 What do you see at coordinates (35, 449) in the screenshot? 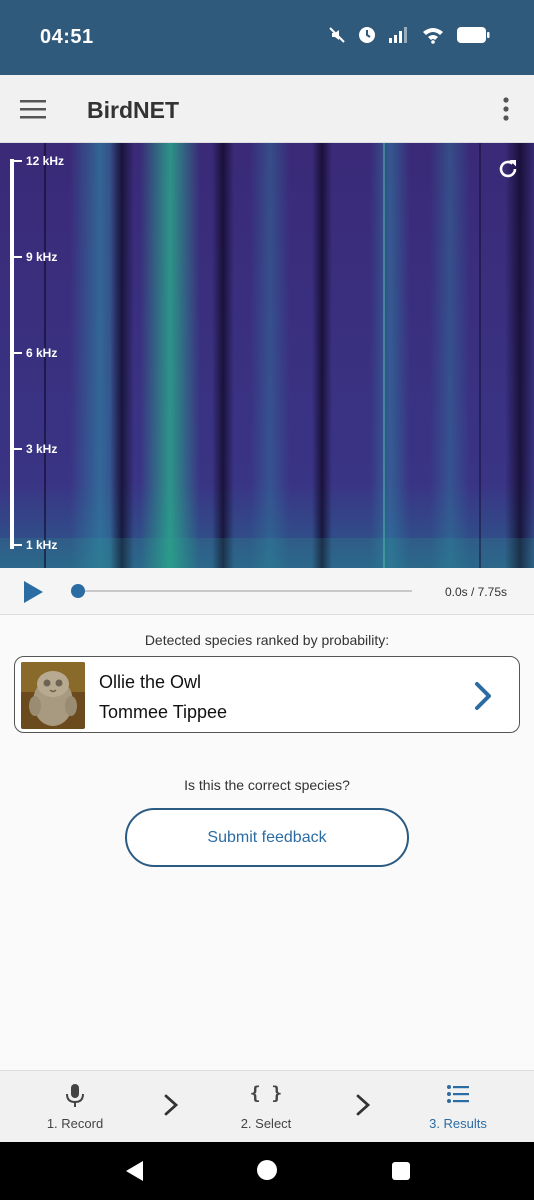
I see `freq-label-3: 3 kHz` at bounding box center [35, 449].